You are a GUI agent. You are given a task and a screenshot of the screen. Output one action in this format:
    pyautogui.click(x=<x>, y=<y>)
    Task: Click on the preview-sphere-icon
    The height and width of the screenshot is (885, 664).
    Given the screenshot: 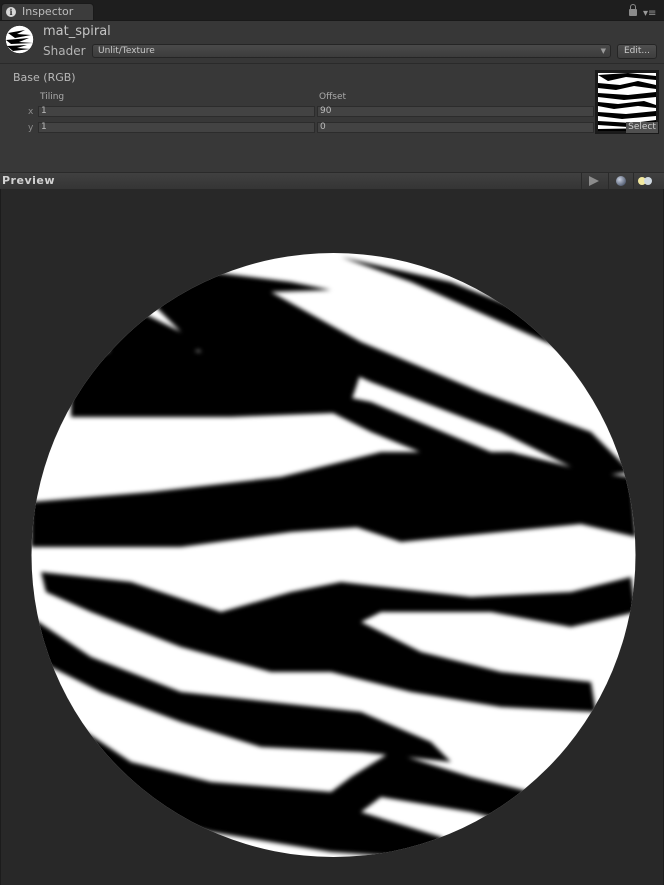 What is the action you would take?
    pyautogui.click(x=621, y=181)
    